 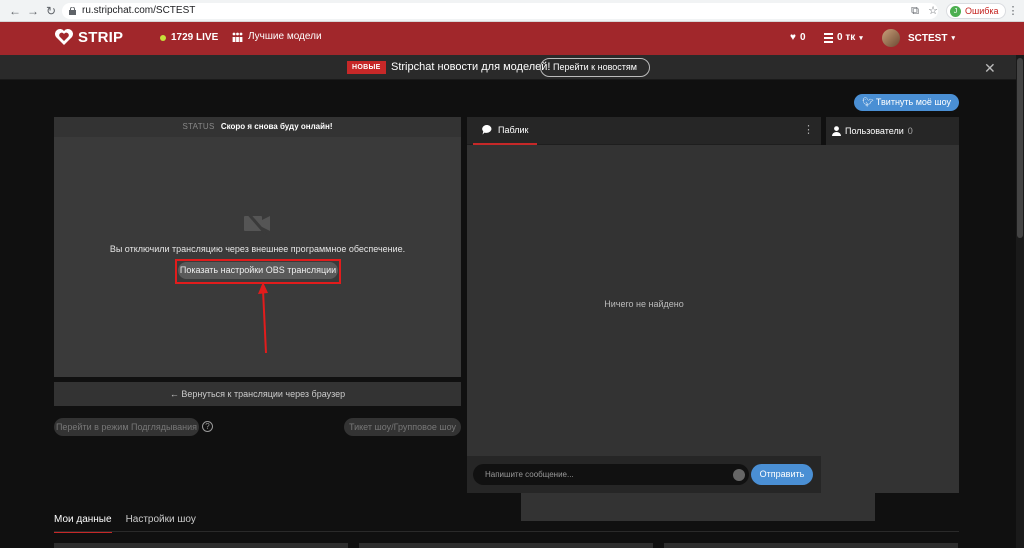 I want to click on back-to-browser-broadcast-button: ← Вернуться к трансляции через браузер, so click(x=257, y=394).